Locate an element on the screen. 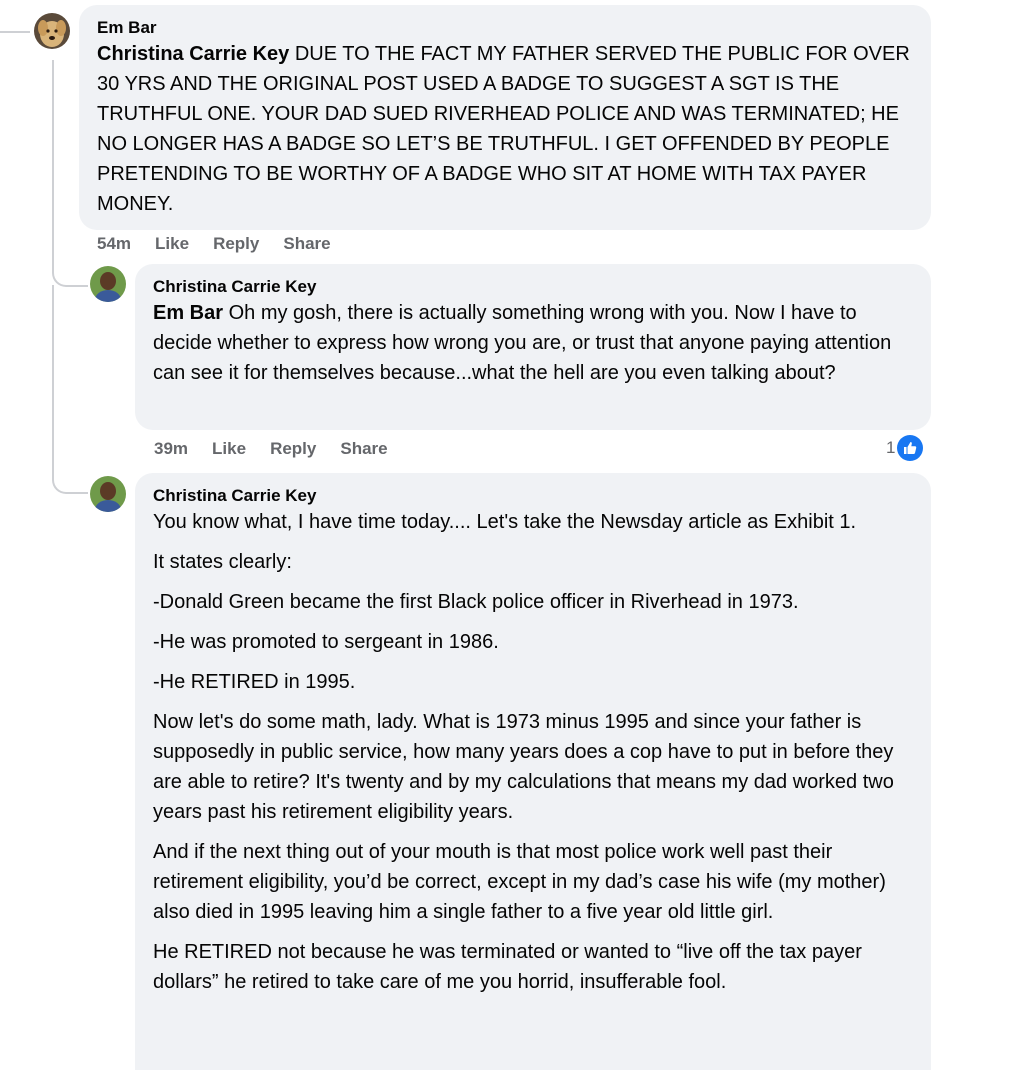 The width and height of the screenshot is (1014, 1070). comment-author: Em Bar is located at coordinates (505, 28).